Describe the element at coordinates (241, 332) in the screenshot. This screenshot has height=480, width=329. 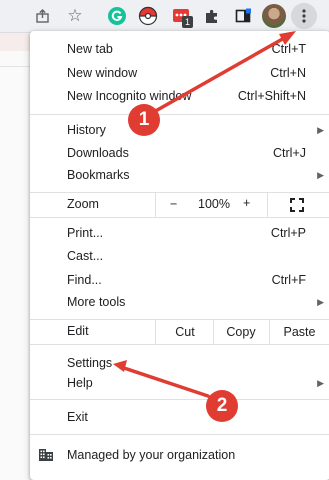
I see `copy-button: Copy` at that location.